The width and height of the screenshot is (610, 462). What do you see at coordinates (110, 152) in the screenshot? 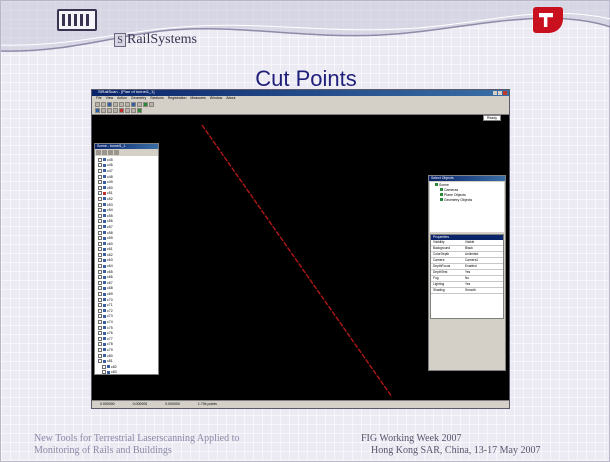
I see `properties-icon` at bounding box center [110, 152].